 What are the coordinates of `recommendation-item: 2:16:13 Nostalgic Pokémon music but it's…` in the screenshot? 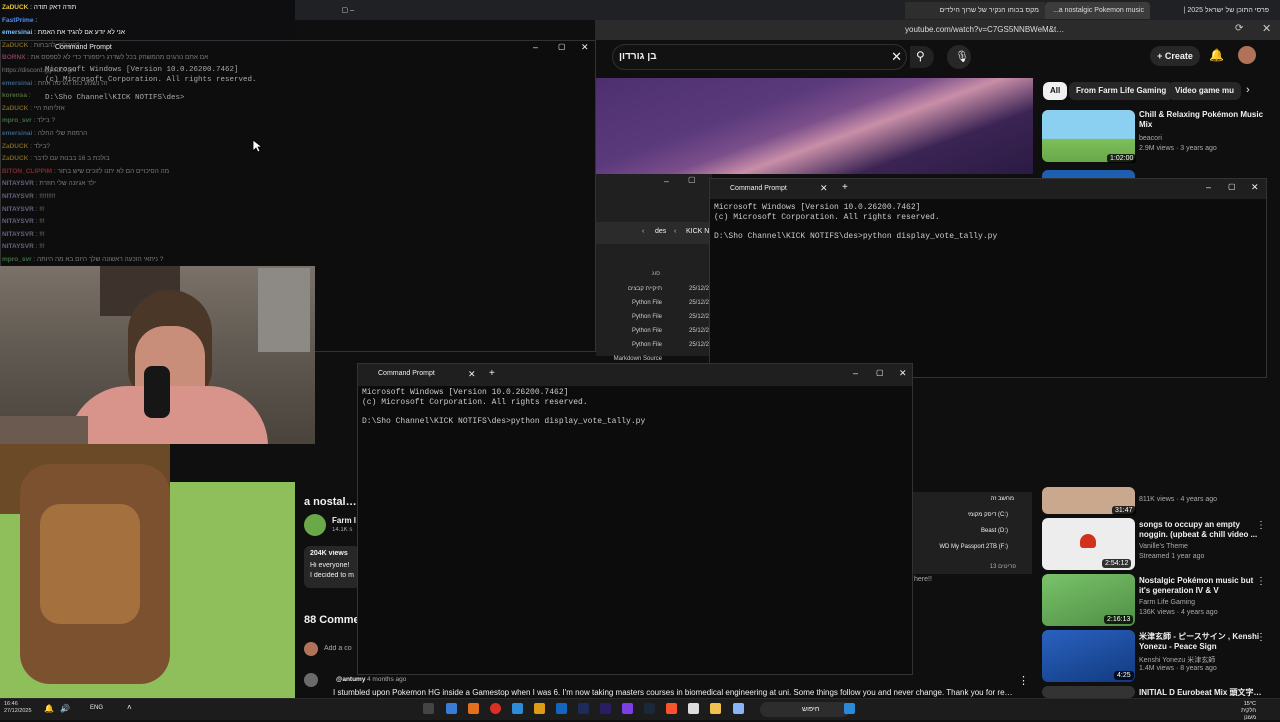 It's located at (1157, 600).